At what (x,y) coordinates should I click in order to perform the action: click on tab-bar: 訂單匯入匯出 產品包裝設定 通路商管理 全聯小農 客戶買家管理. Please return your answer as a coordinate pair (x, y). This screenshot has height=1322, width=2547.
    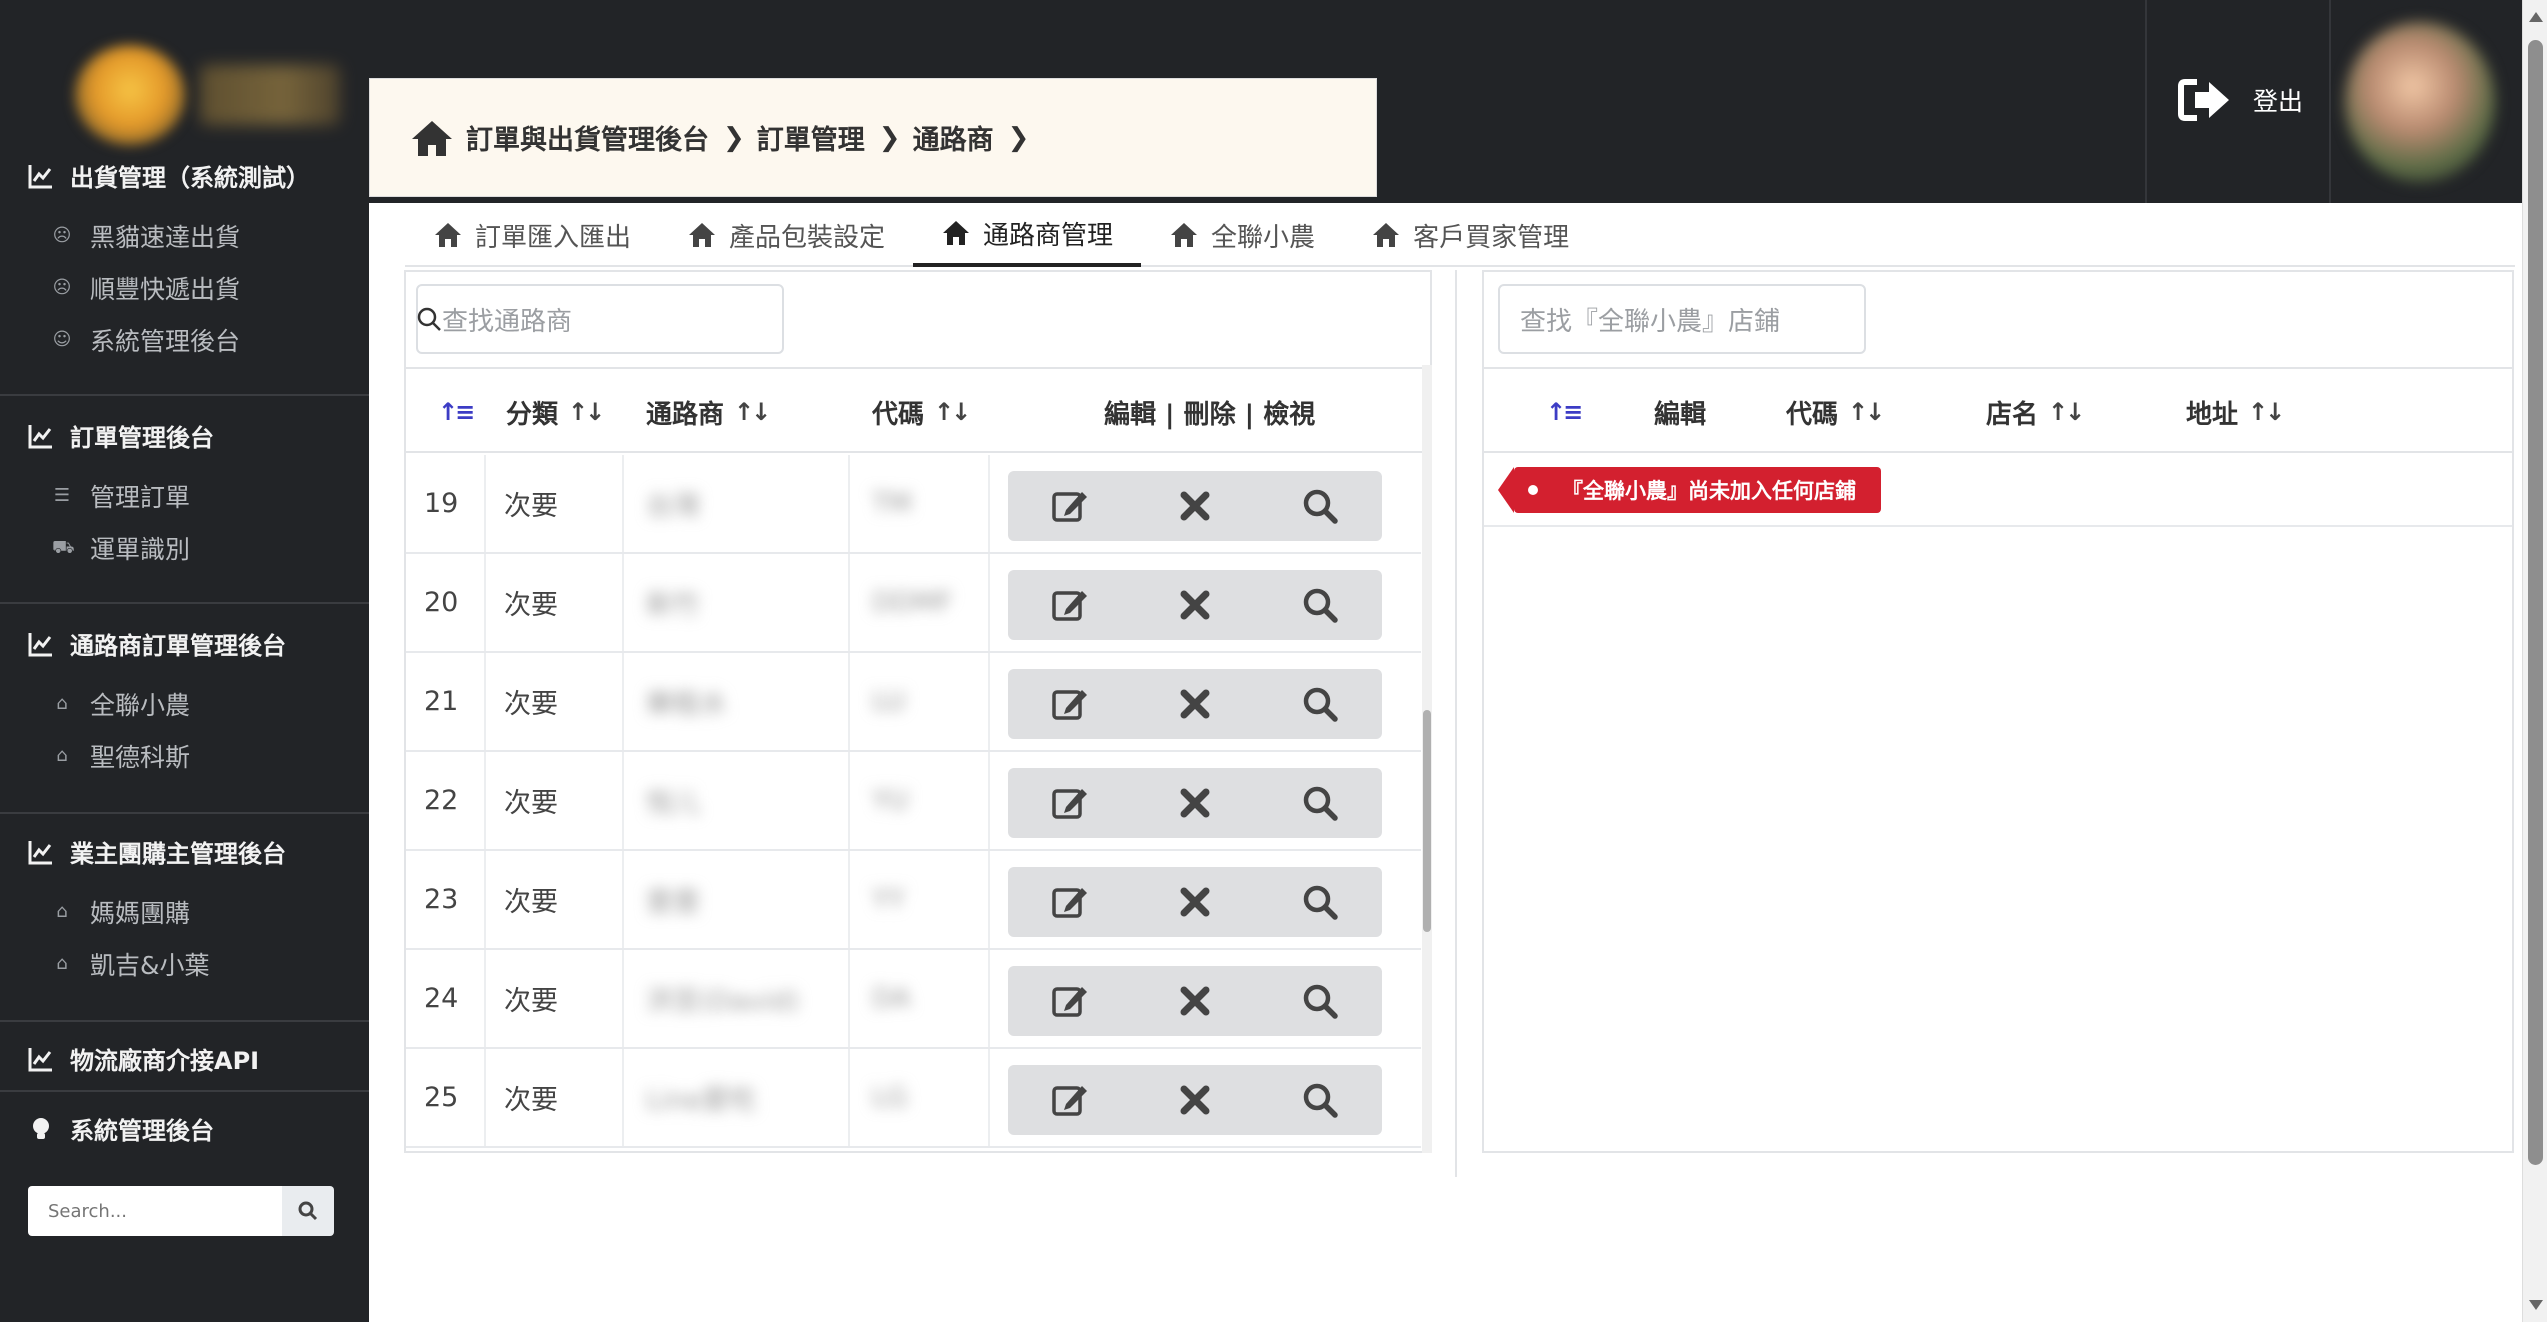
    Looking at the image, I should click on (1460, 235).